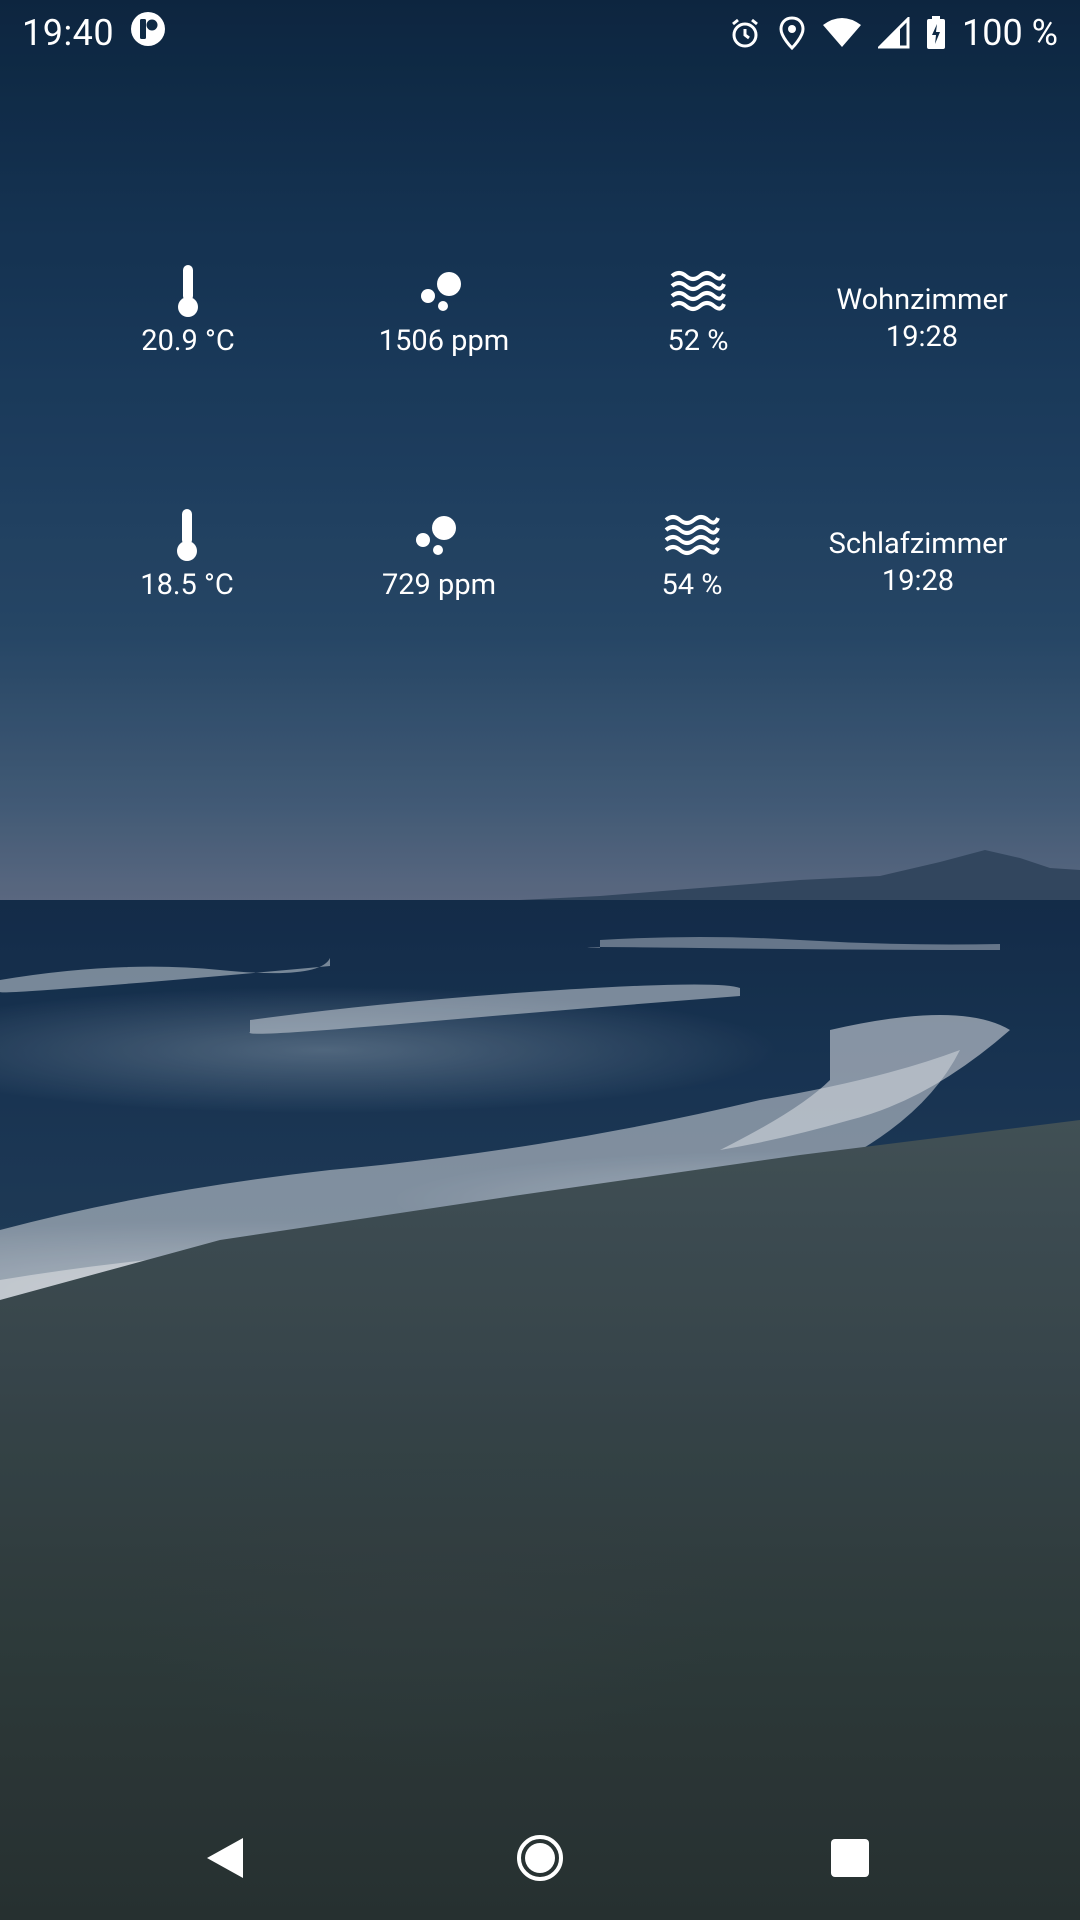 The height and width of the screenshot is (1920, 1080). I want to click on app-notification-icon, so click(148, 33).